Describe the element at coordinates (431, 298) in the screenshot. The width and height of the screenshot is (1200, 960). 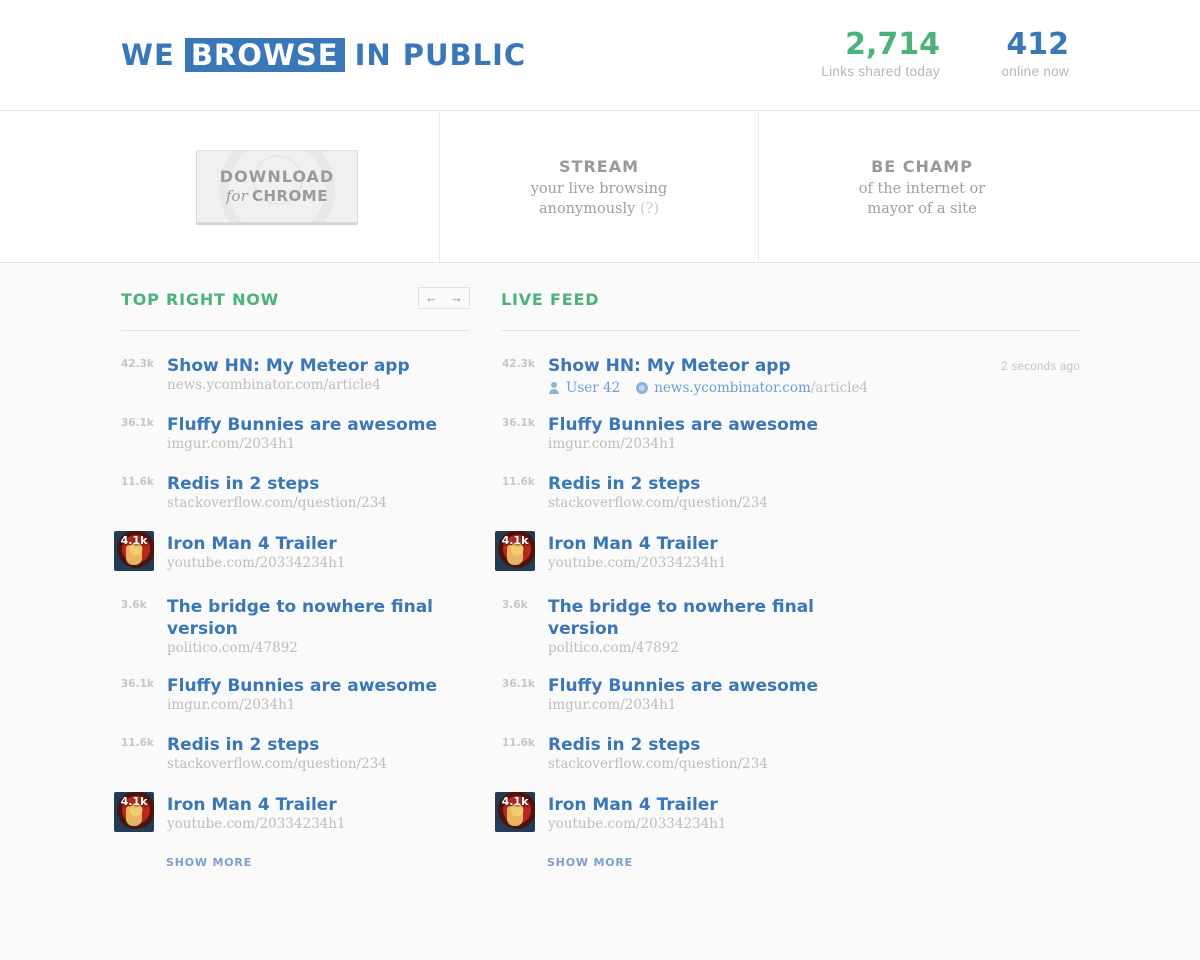
I see `arrow-left-icon: ←` at that location.